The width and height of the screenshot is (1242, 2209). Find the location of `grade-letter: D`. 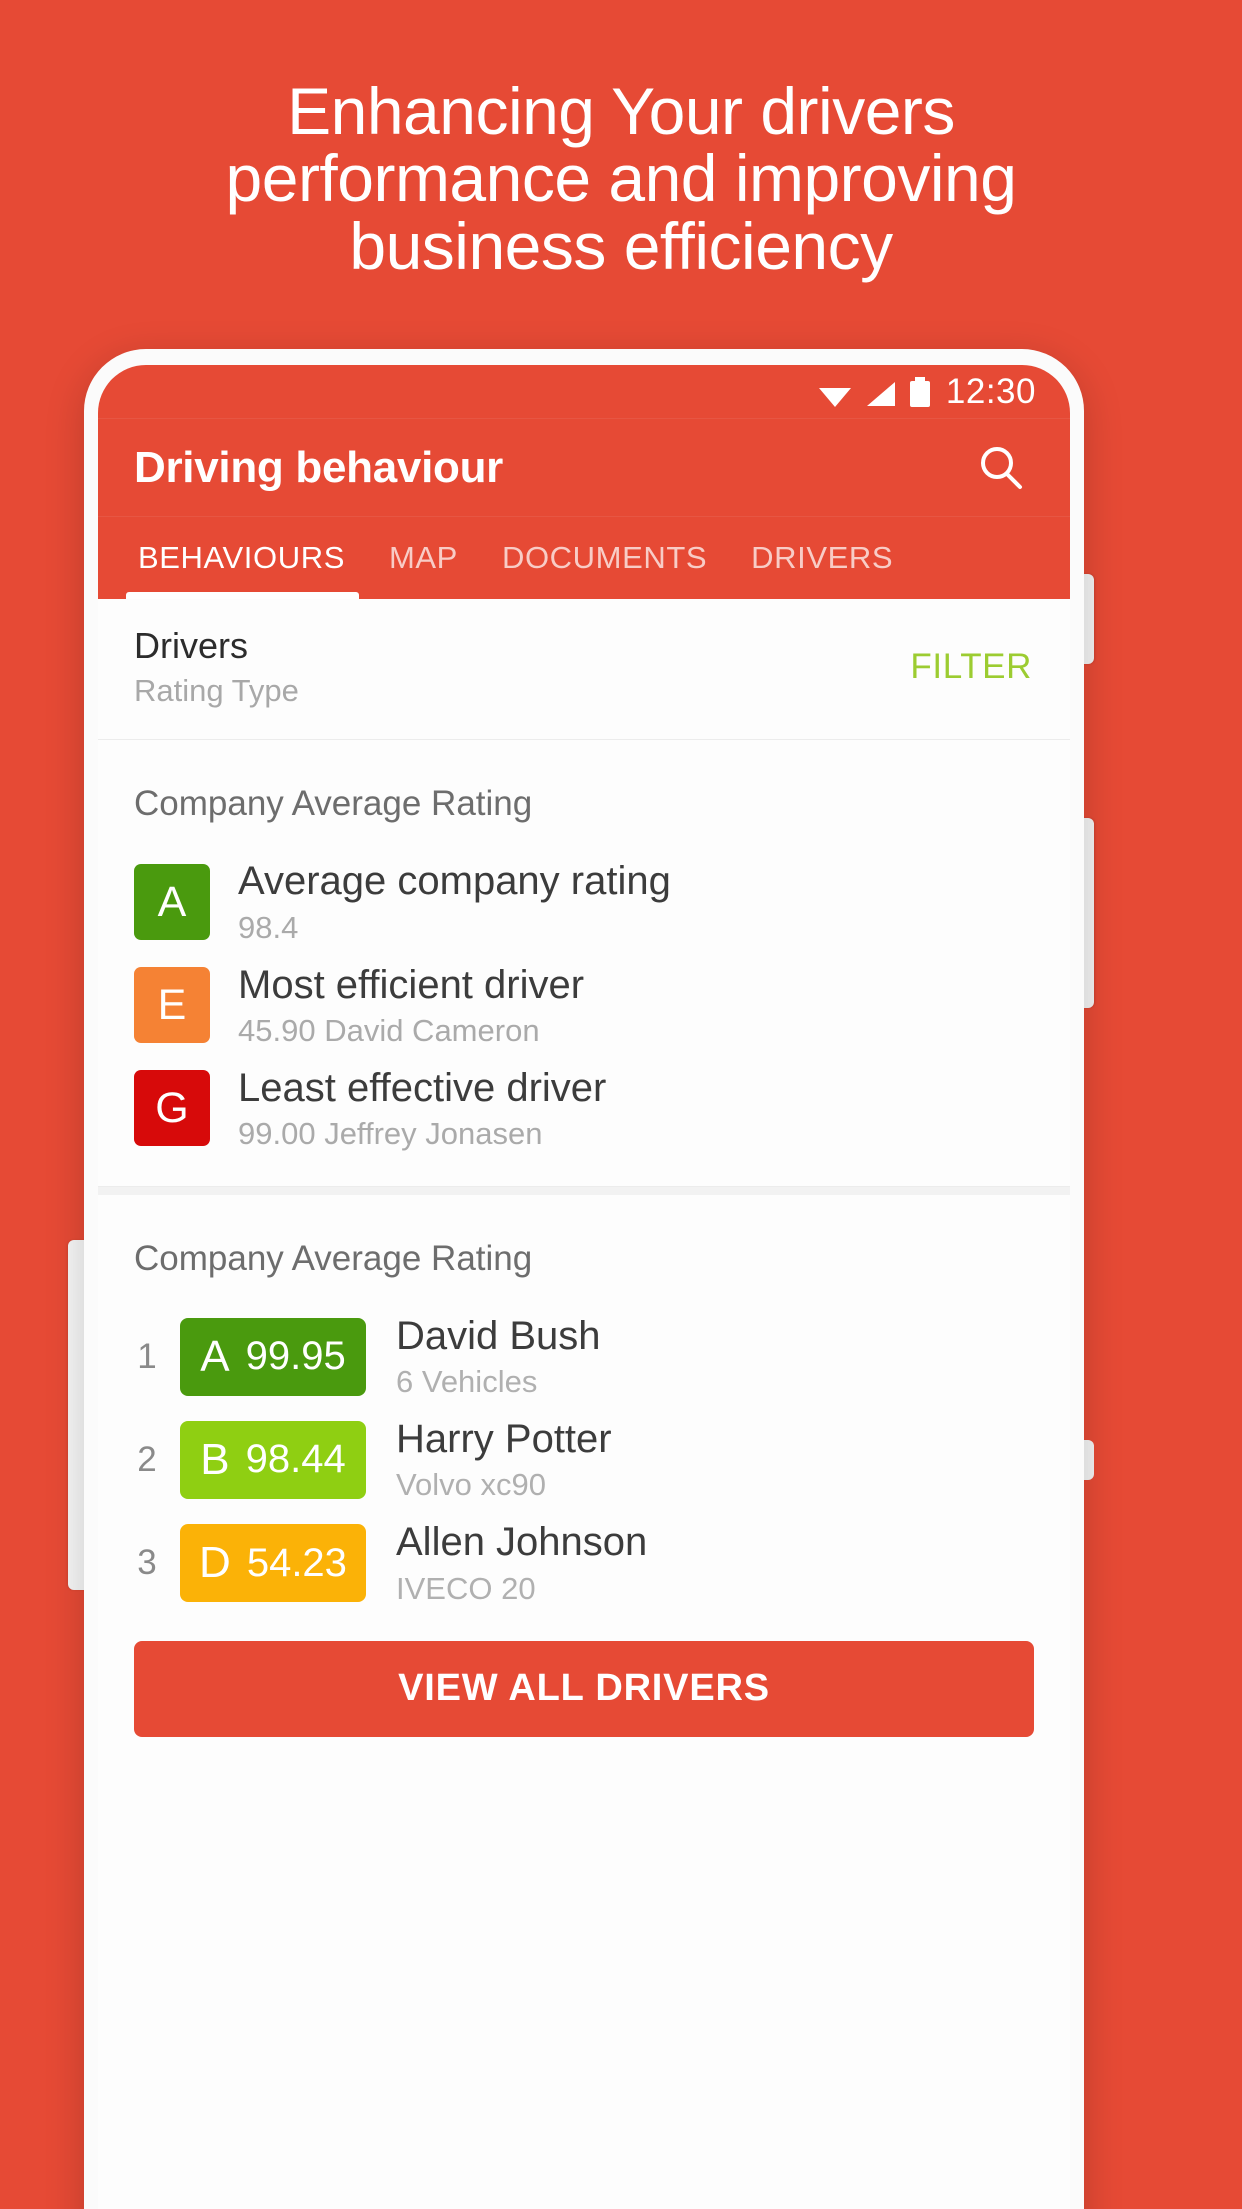

grade-letter: D is located at coordinates (215, 1562).